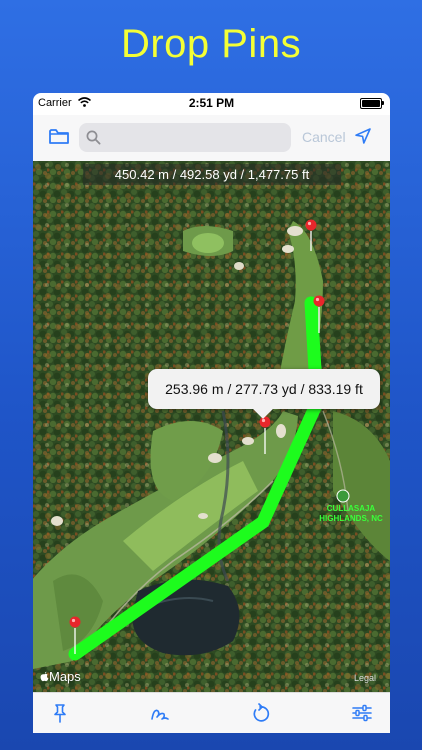  What do you see at coordinates (212, 174) in the screenshot?
I see `total-distance-label: 450.42 m / 492.58 yd / 1,477.75 ft` at bounding box center [212, 174].